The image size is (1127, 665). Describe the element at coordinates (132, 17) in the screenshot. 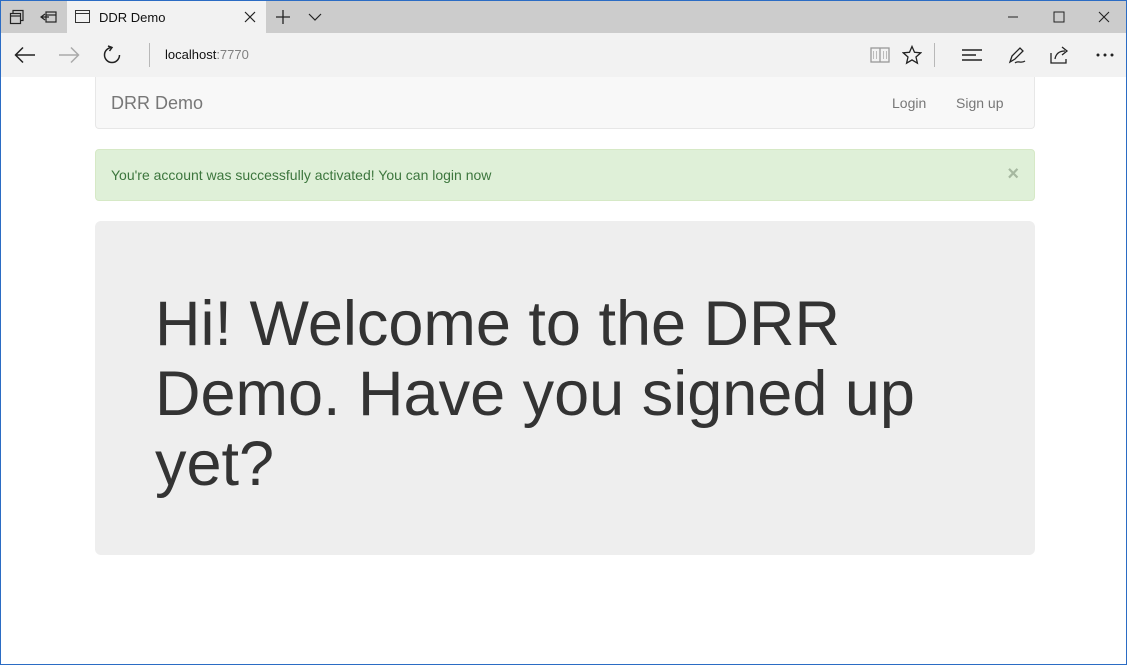

I see `tab-title: DDR Demo` at that location.